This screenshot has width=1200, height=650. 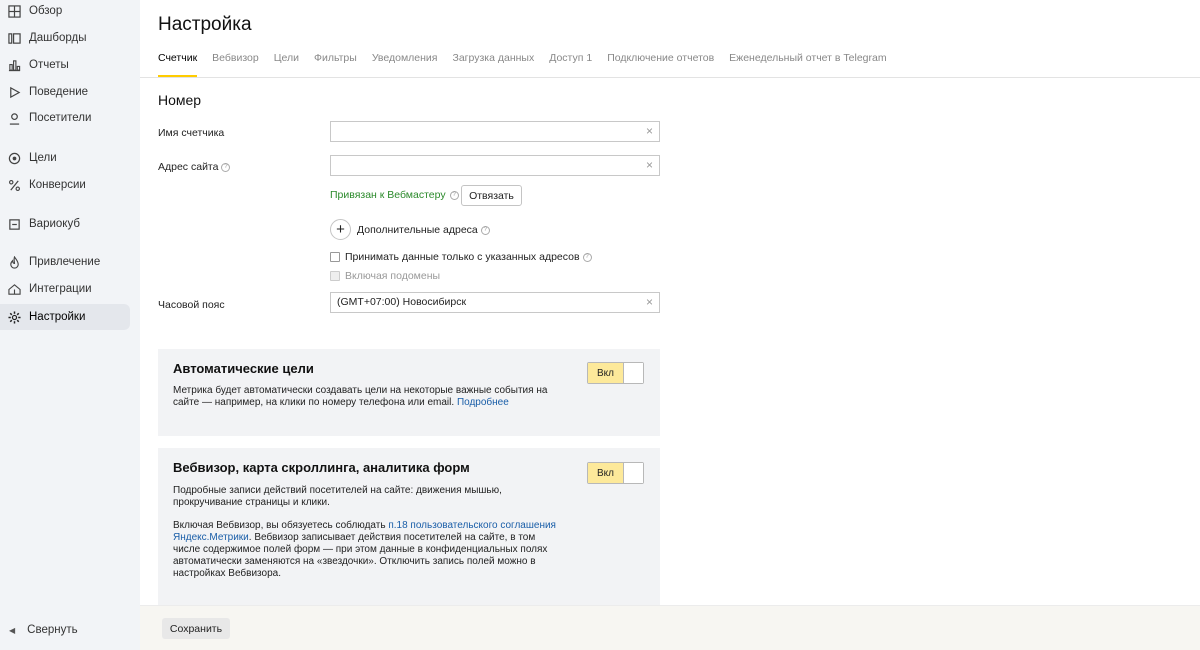 What do you see at coordinates (54, 224) in the screenshot?
I see `sidebar-item-label: Вариокуб` at bounding box center [54, 224].